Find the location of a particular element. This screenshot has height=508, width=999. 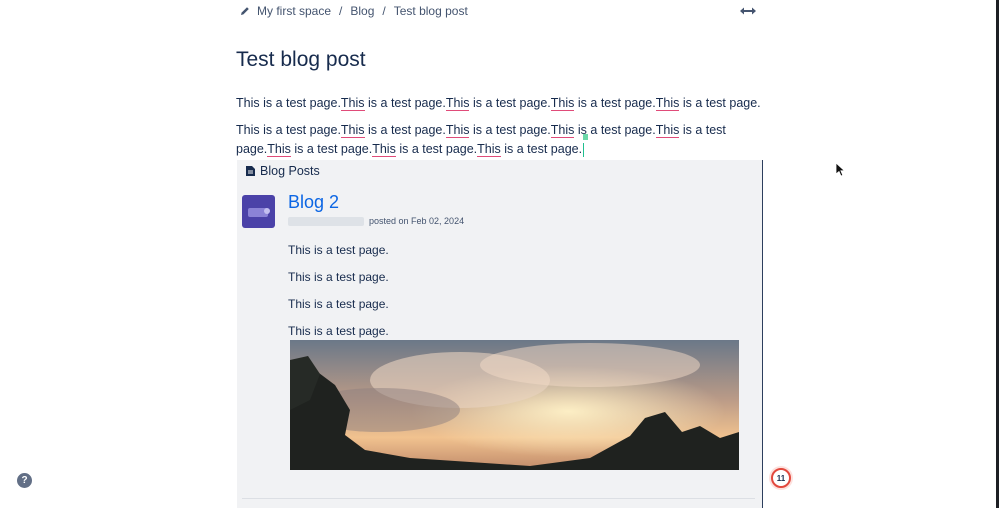

pencil-icon is located at coordinates (245, 11).